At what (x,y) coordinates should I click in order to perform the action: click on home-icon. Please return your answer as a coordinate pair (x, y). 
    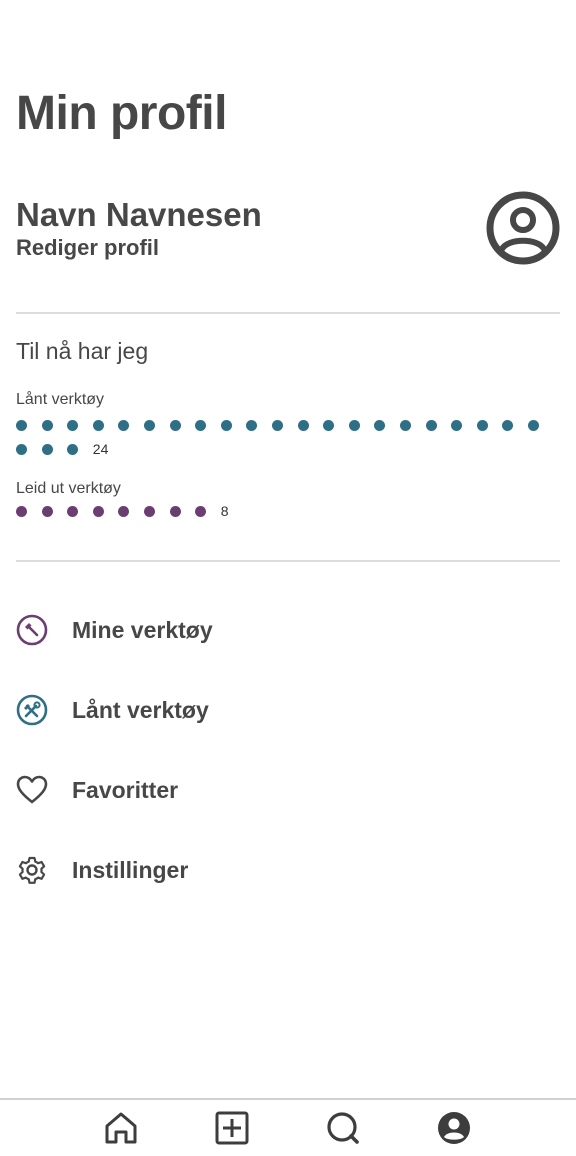
    Looking at the image, I should click on (121, 1130).